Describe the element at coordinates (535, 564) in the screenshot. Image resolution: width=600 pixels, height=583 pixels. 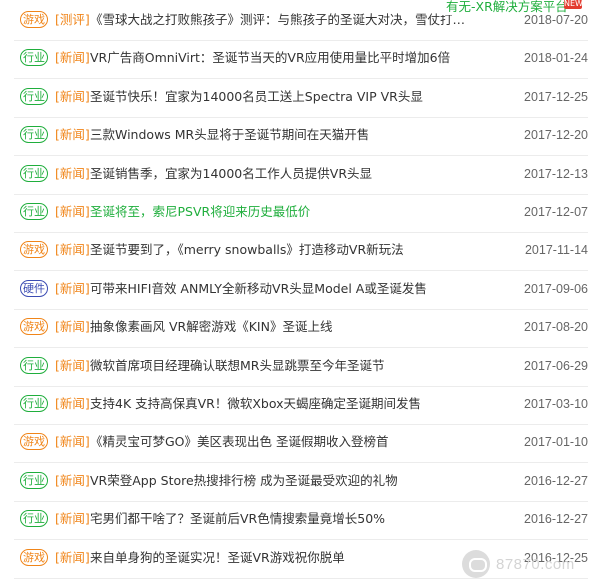
I see `watermark-text: 87870.com` at that location.